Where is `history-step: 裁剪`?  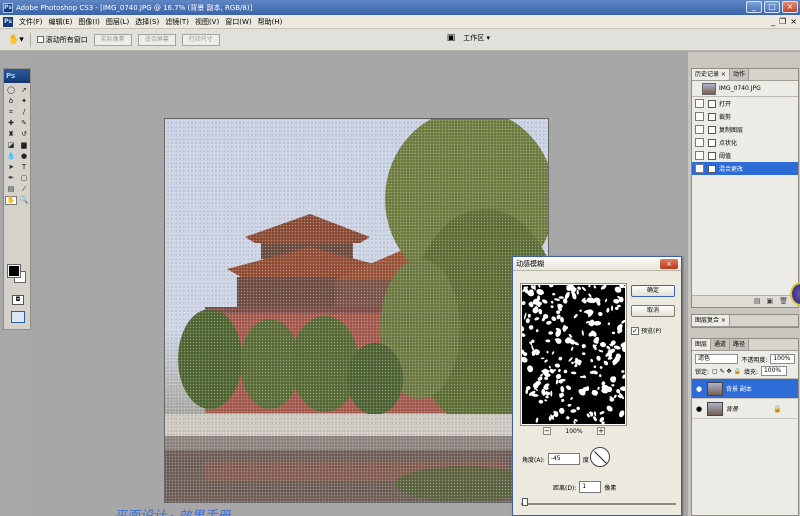
history-step: 裁剪 is located at coordinates (745, 116).